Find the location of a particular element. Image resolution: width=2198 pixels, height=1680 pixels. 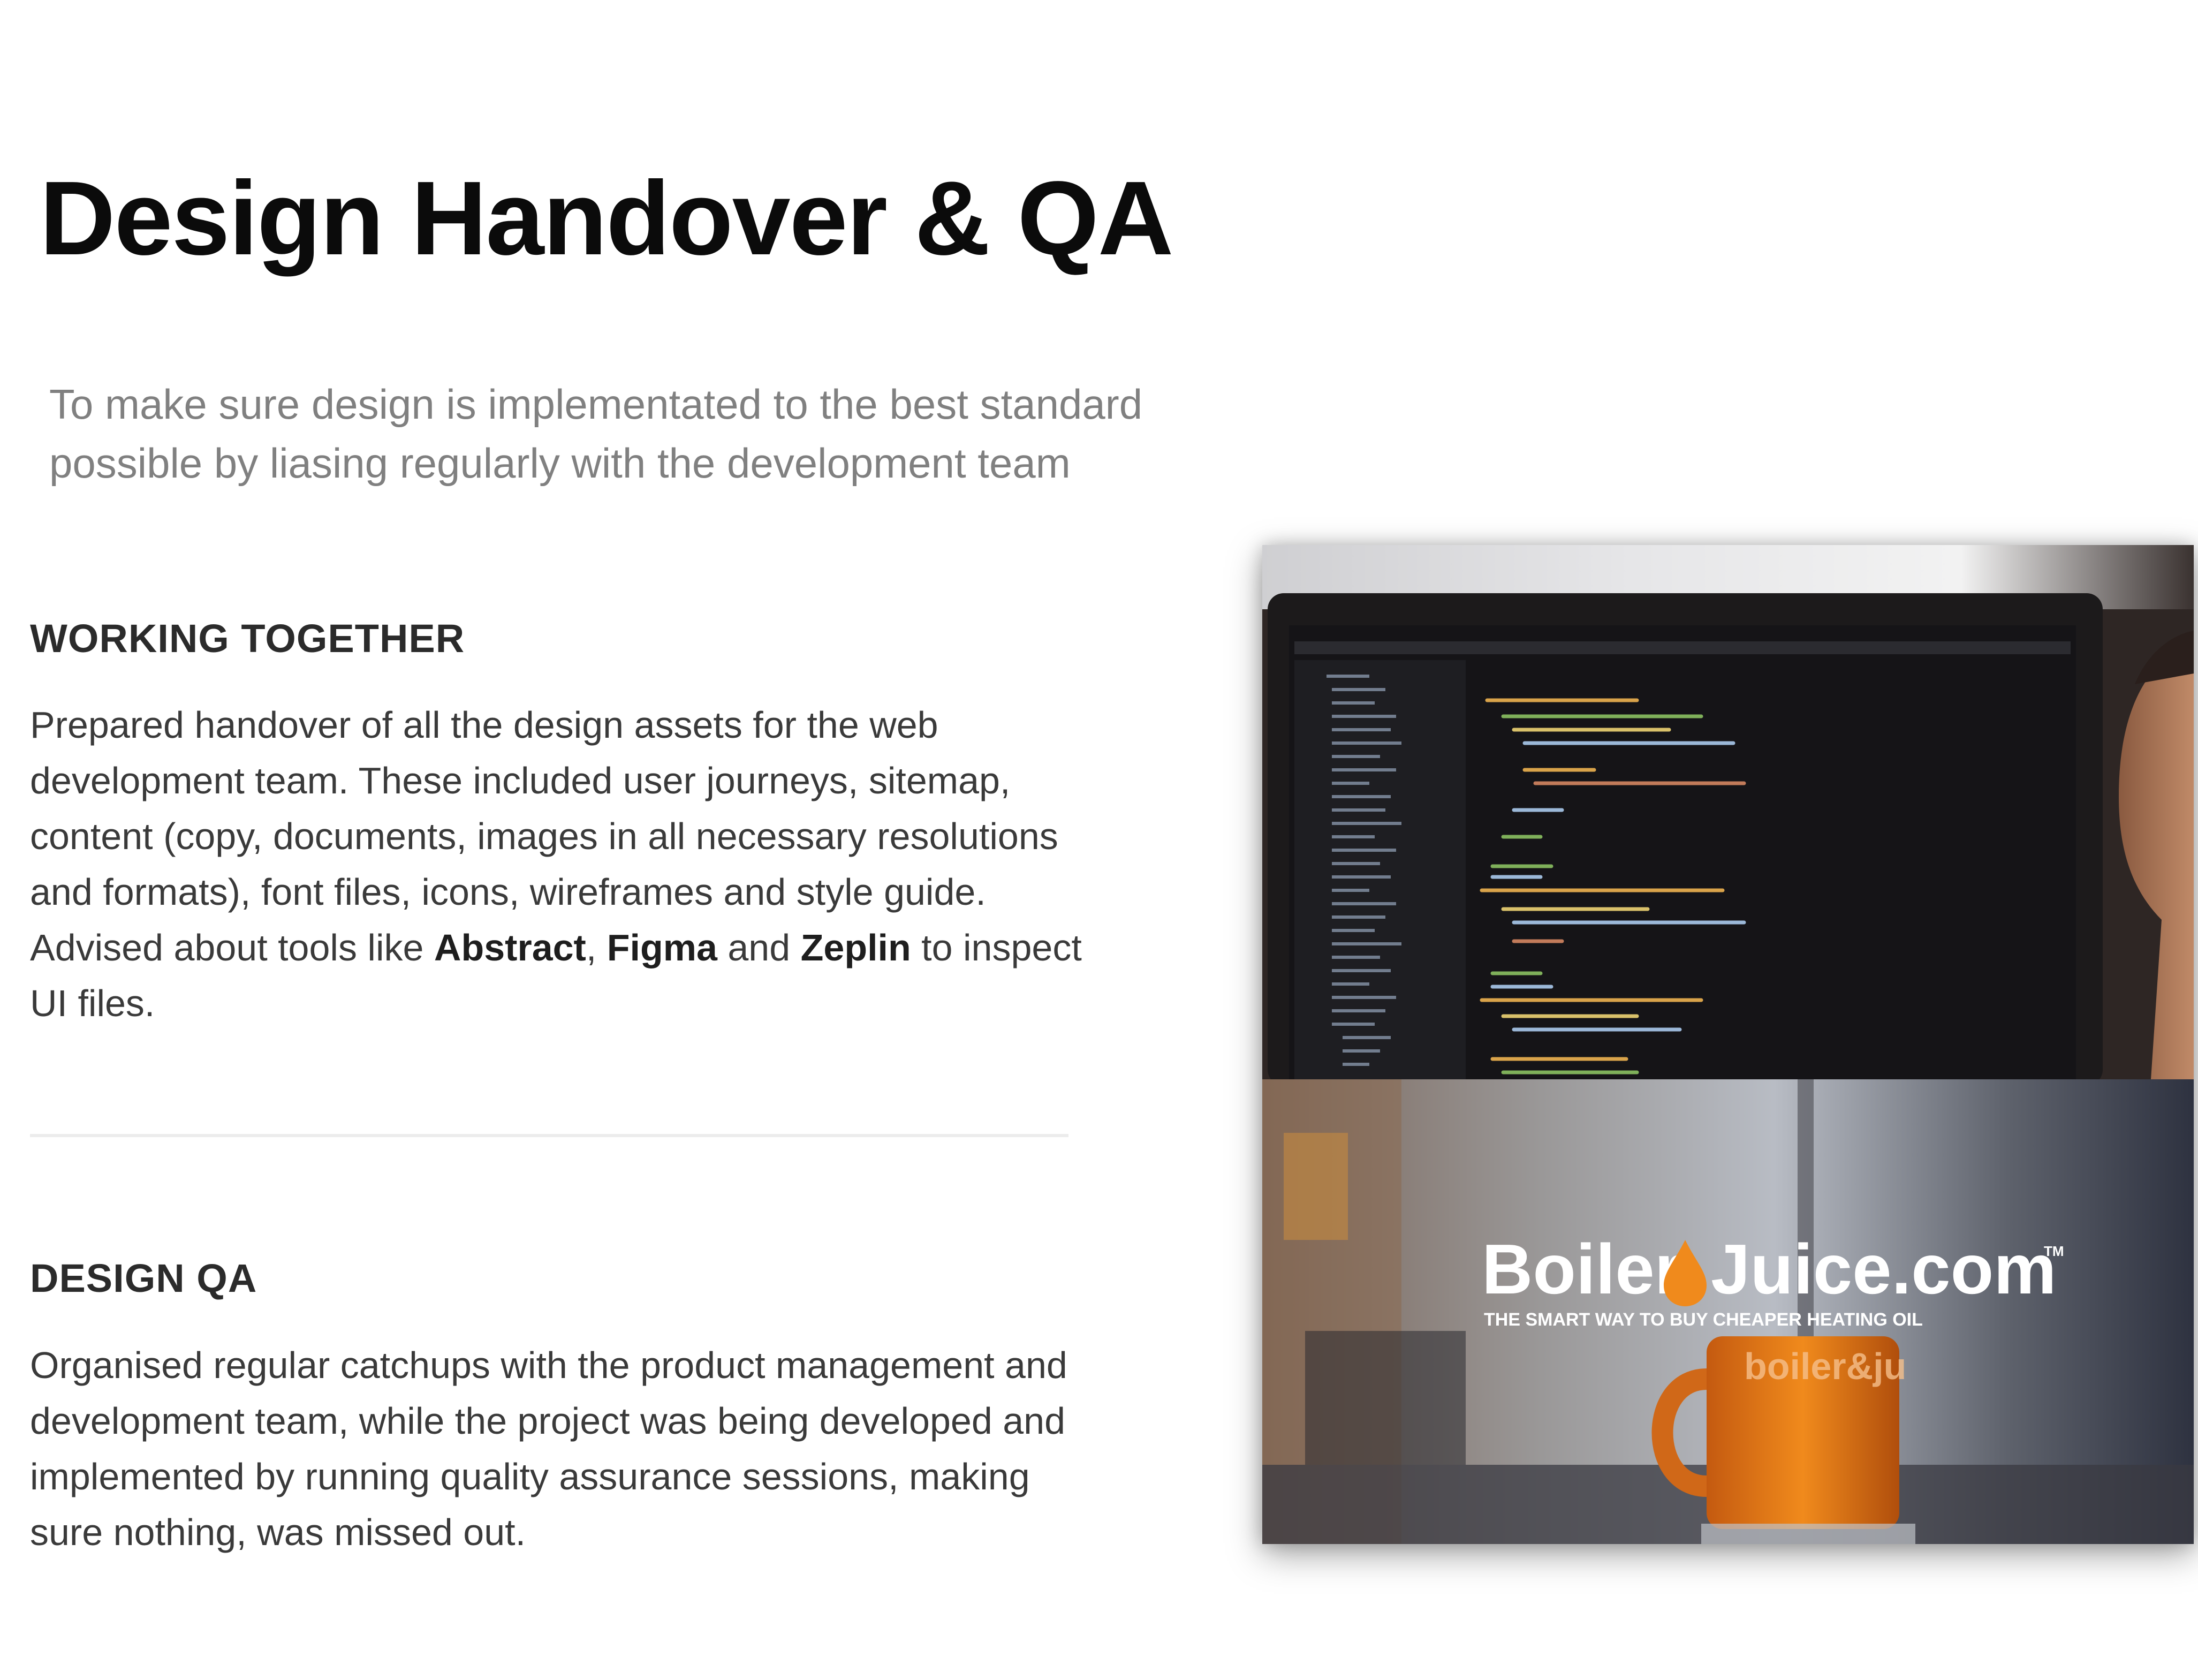

brand-left-text: Boiler is located at coordinates (1582, 1269).